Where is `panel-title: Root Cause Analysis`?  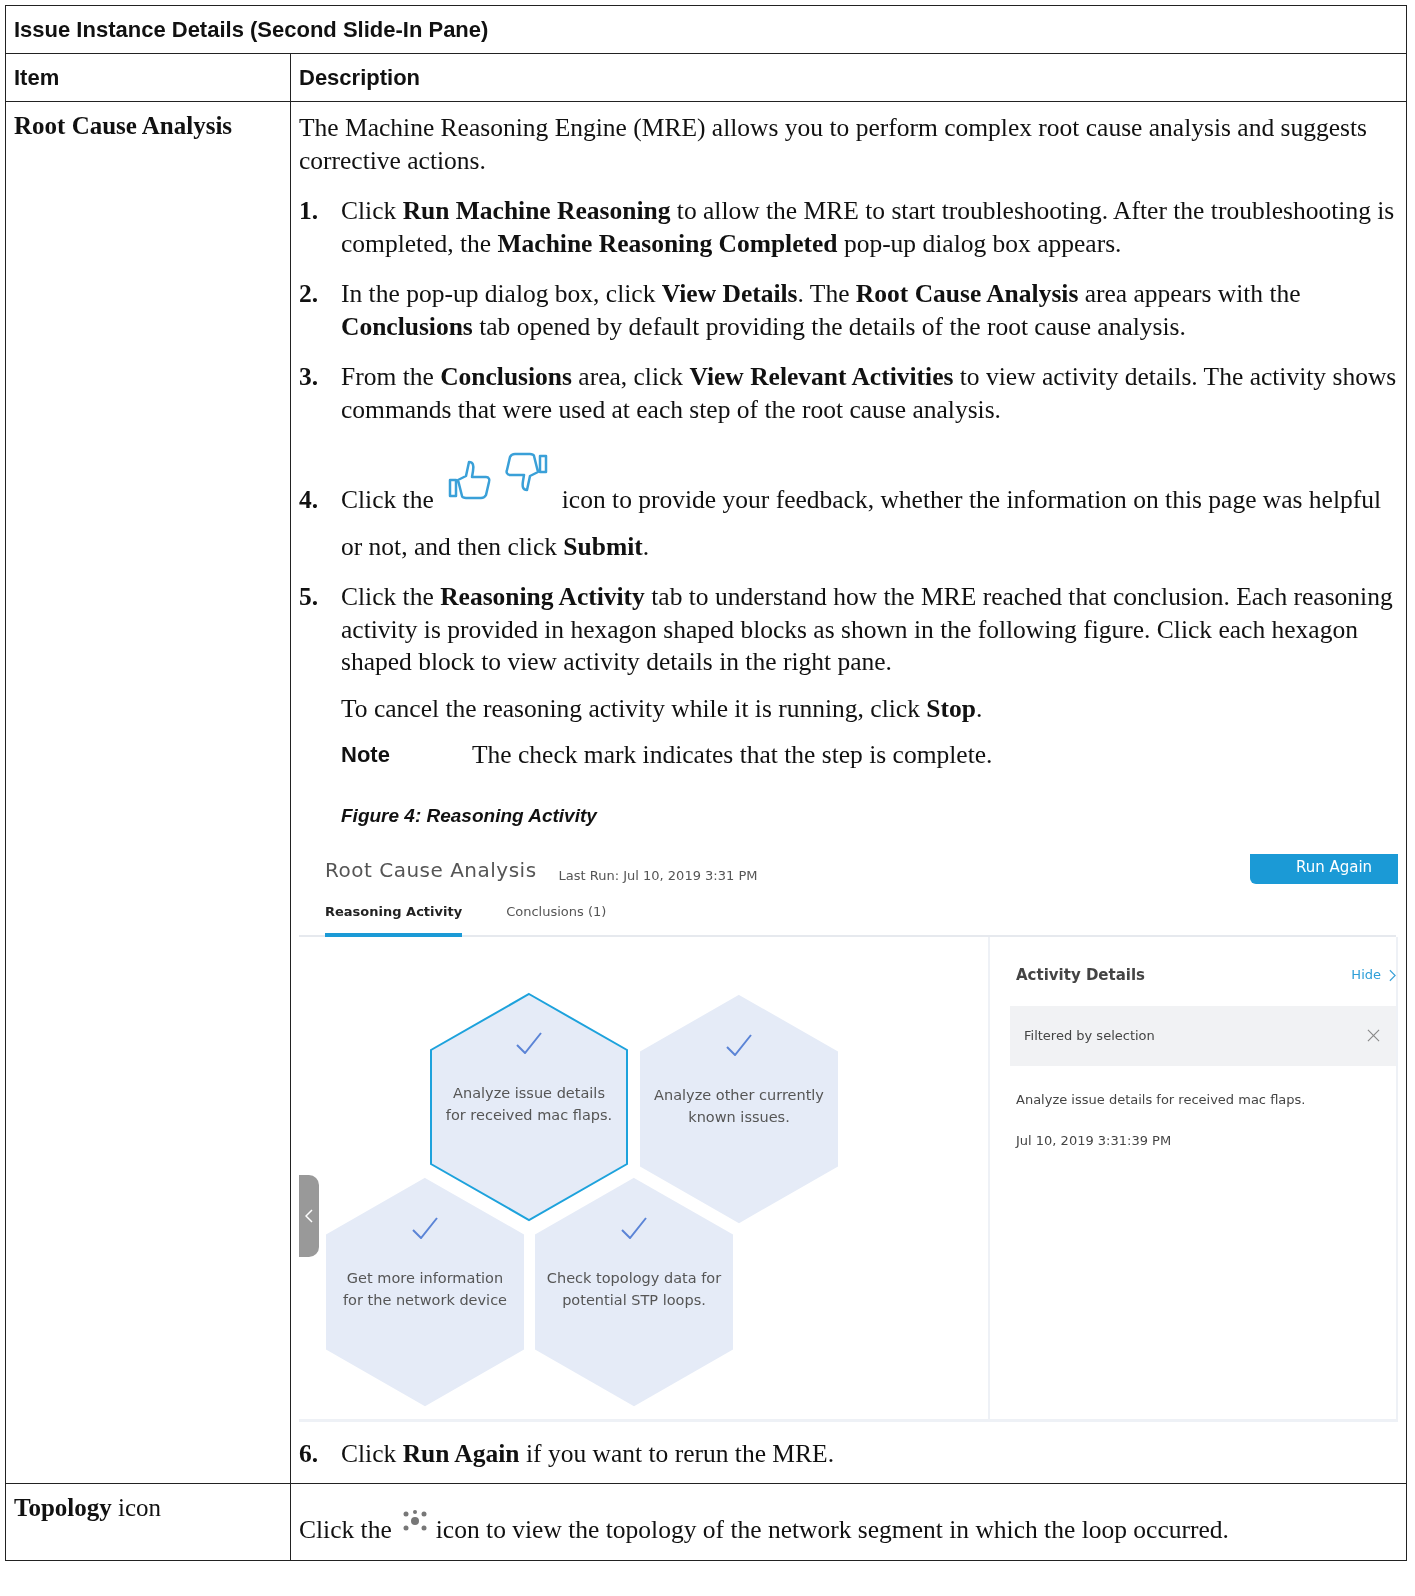
panel-title: Root Cause Analysis is located at coordinates (431, 870).